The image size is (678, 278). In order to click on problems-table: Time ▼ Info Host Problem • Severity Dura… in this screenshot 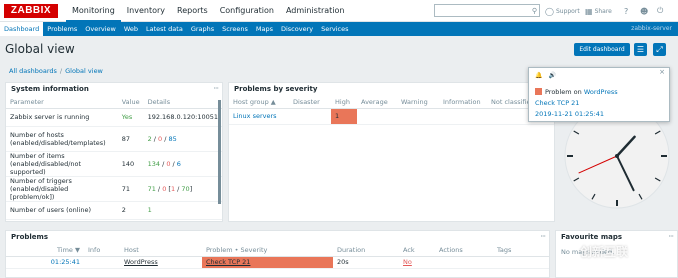, I will do `click(277, 256)`.